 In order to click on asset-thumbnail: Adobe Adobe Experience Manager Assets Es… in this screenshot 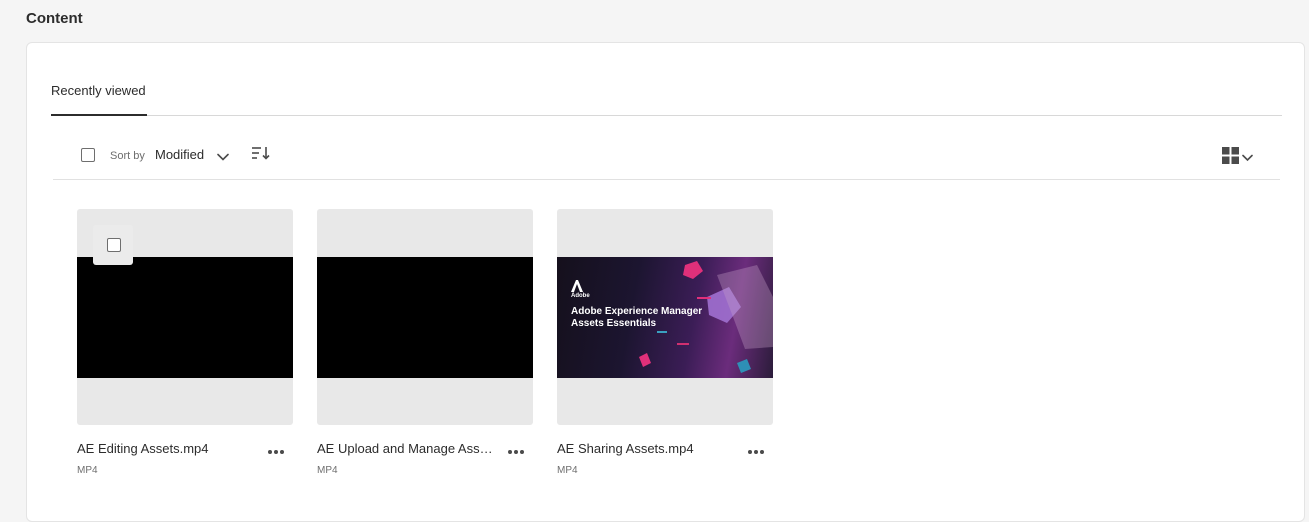, I will do `click(665, 317)`.